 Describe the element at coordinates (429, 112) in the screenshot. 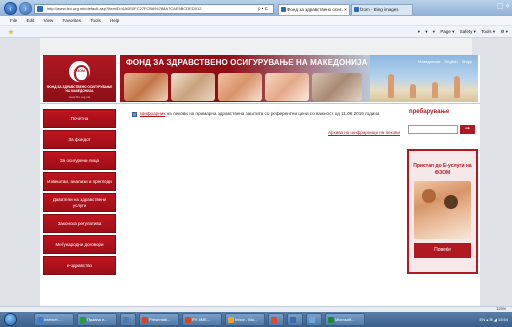

I see `search-heading: пребарување` at that location.